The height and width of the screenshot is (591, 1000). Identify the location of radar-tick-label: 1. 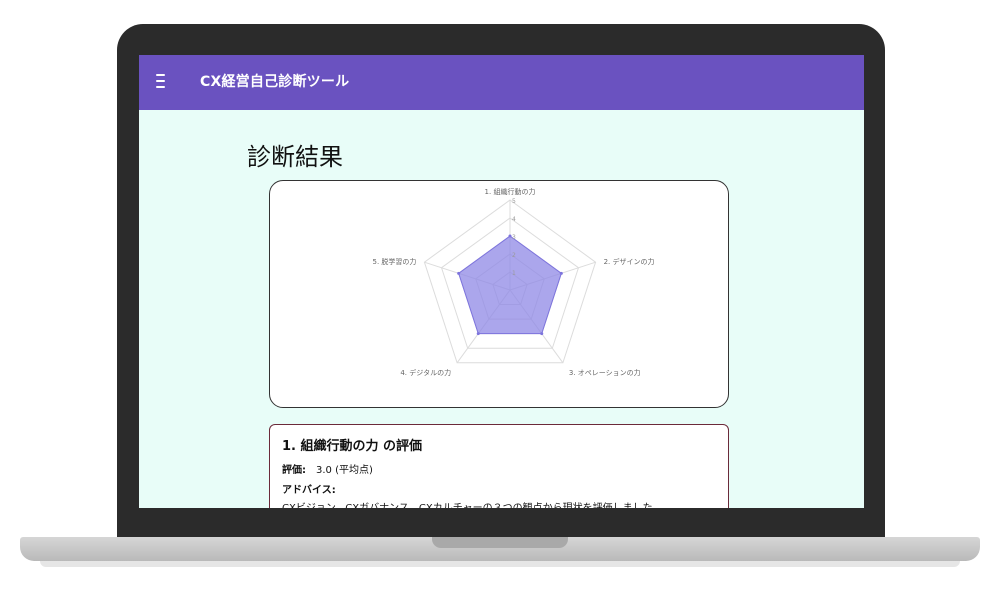
(514, 273).